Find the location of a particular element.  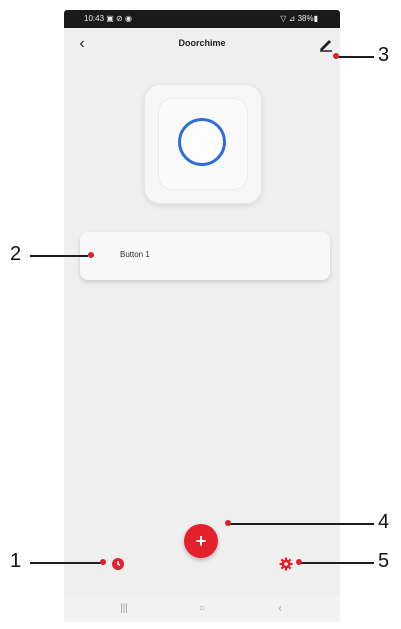

history-button is located at coordinates (118, 564).